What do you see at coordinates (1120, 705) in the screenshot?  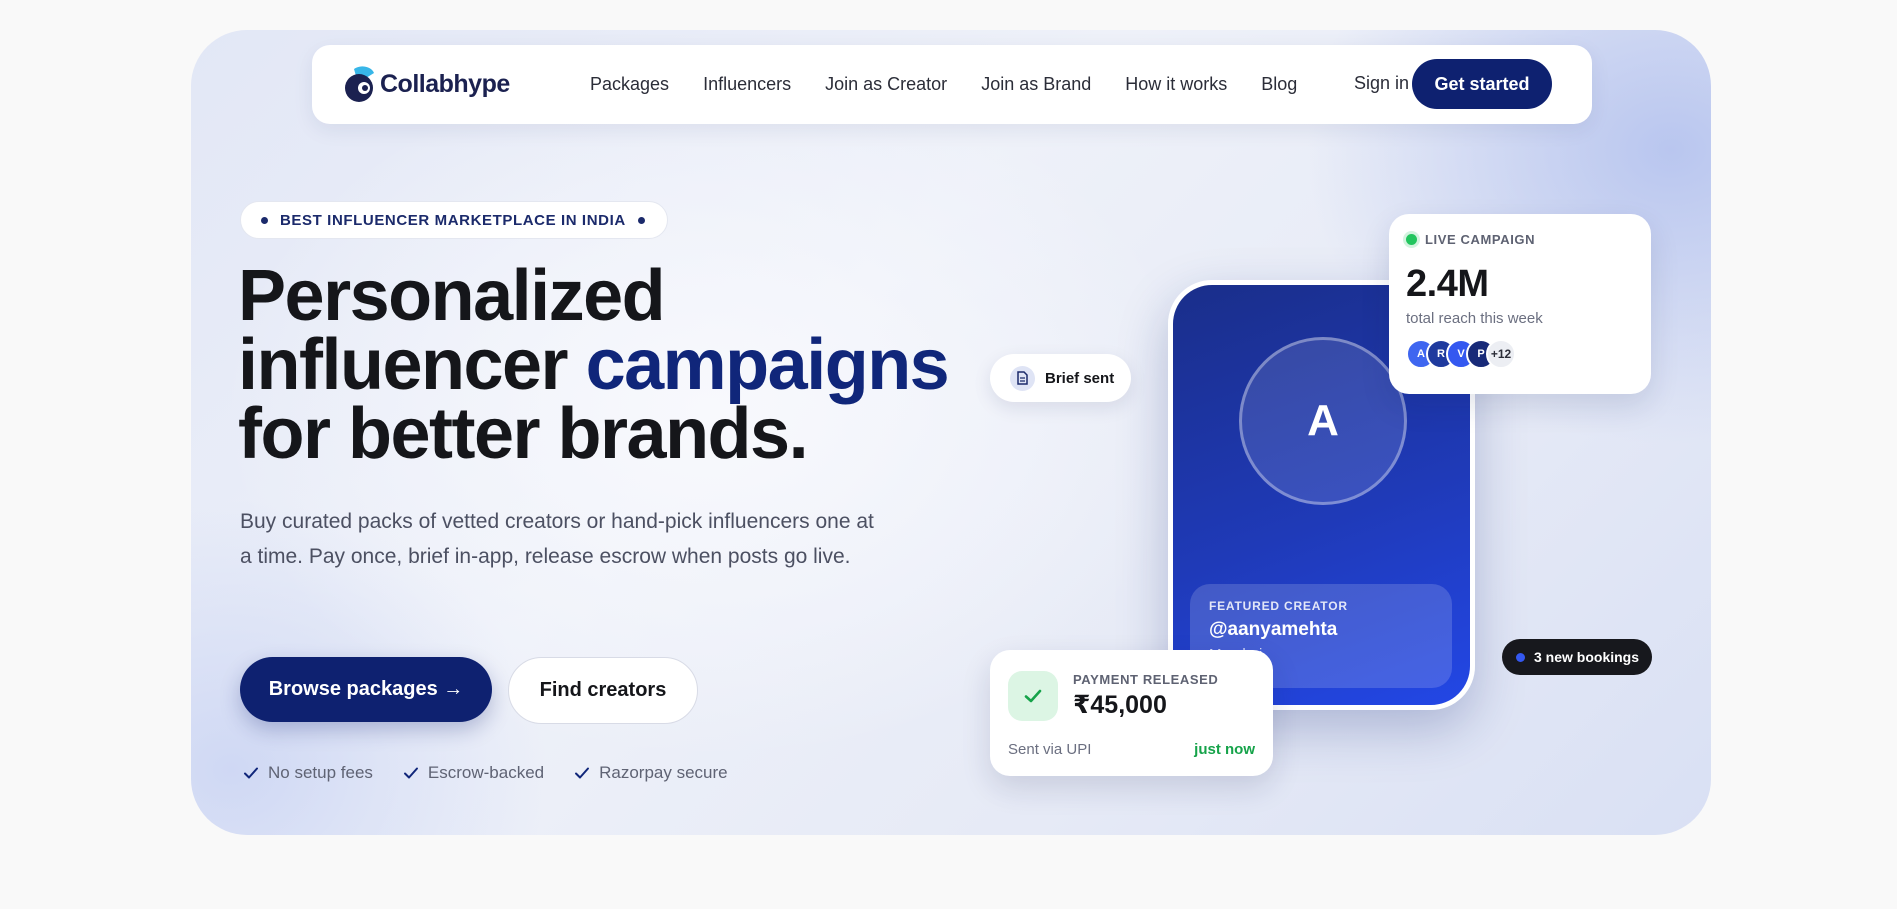 I see `payment-amount: ₹45,000` at bounding box center [1120, 705].